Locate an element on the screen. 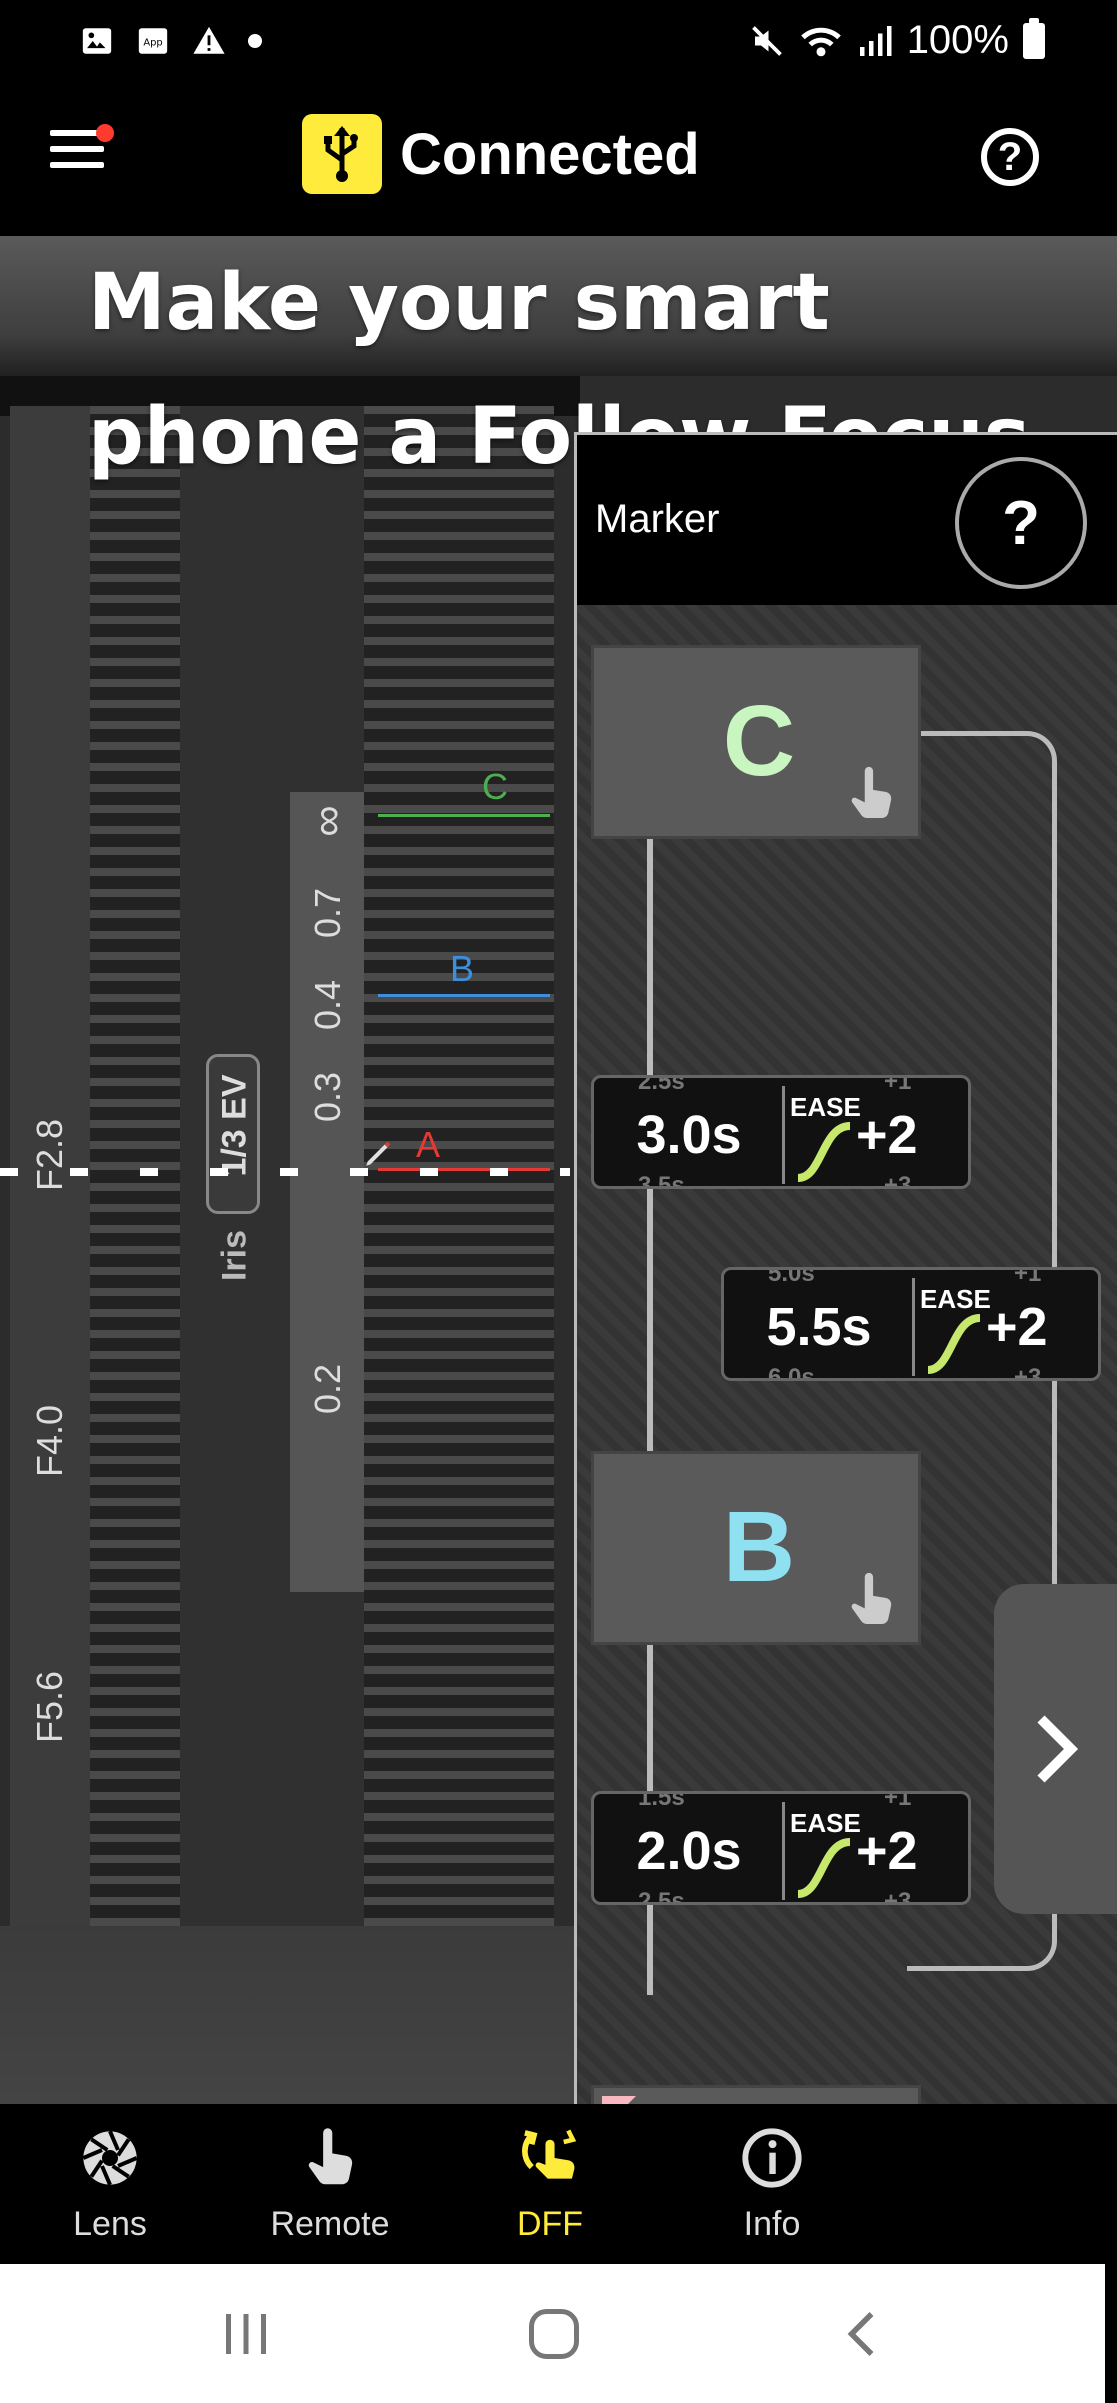 The image size is (1117, 2403). headline-line-1: Make your smart is located at coordinates (459, 303).